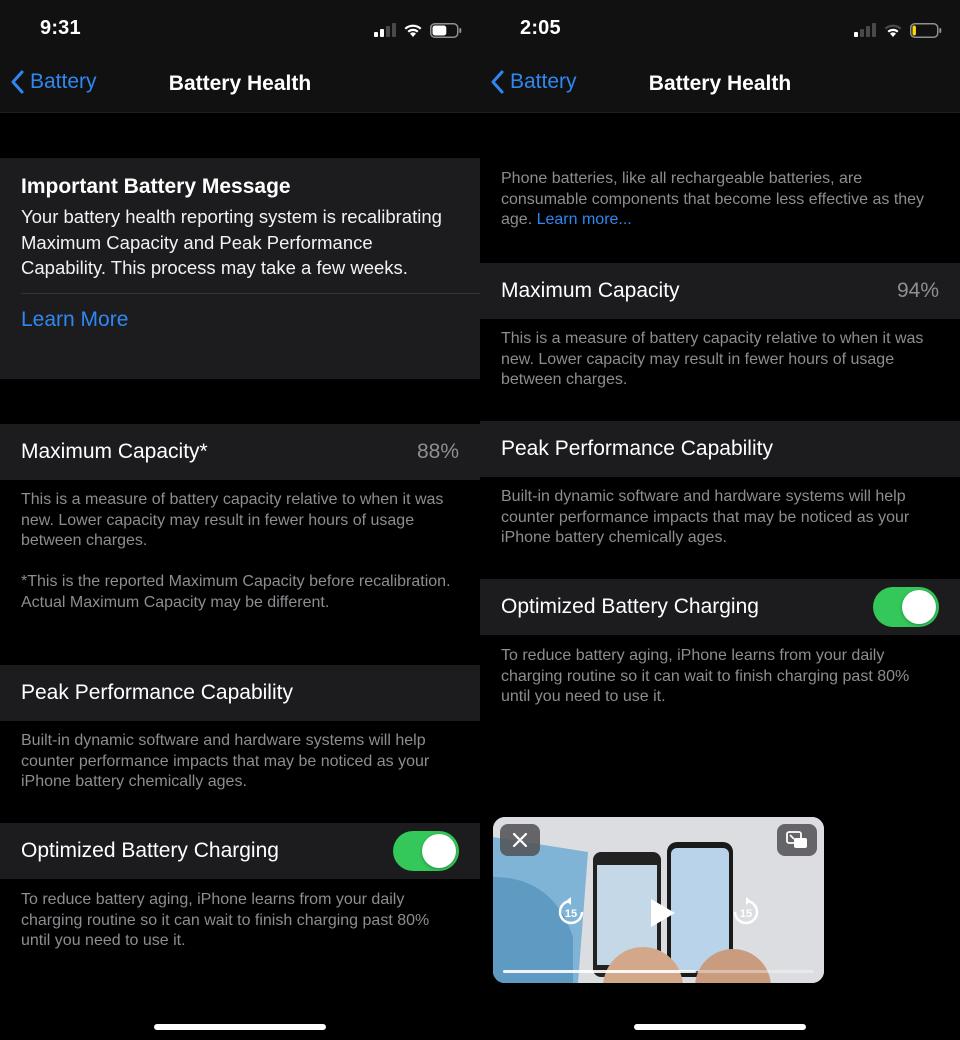 The height and width of the screenshot is (1040, 960). Describe the element at coordinates (590, 290) in the screenshot. I see `max-capacity-label: Maximum Capacity` at that location.